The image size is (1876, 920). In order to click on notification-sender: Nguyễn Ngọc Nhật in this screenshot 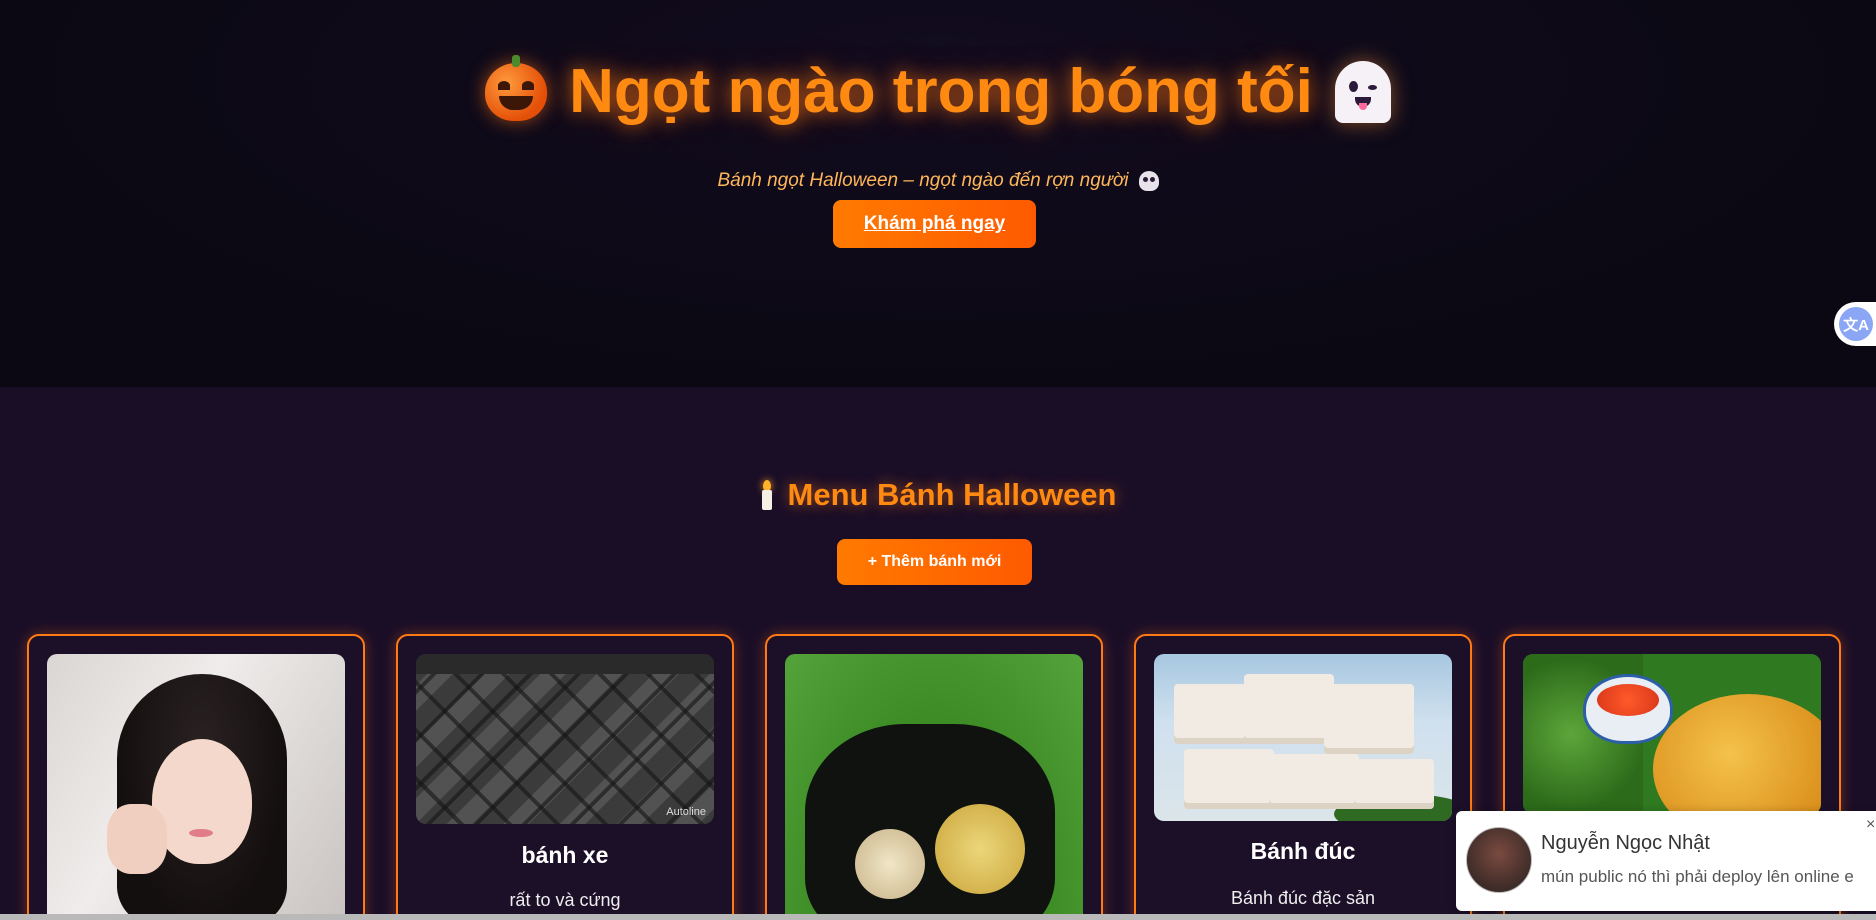, I will do `click(1625, 843)`.